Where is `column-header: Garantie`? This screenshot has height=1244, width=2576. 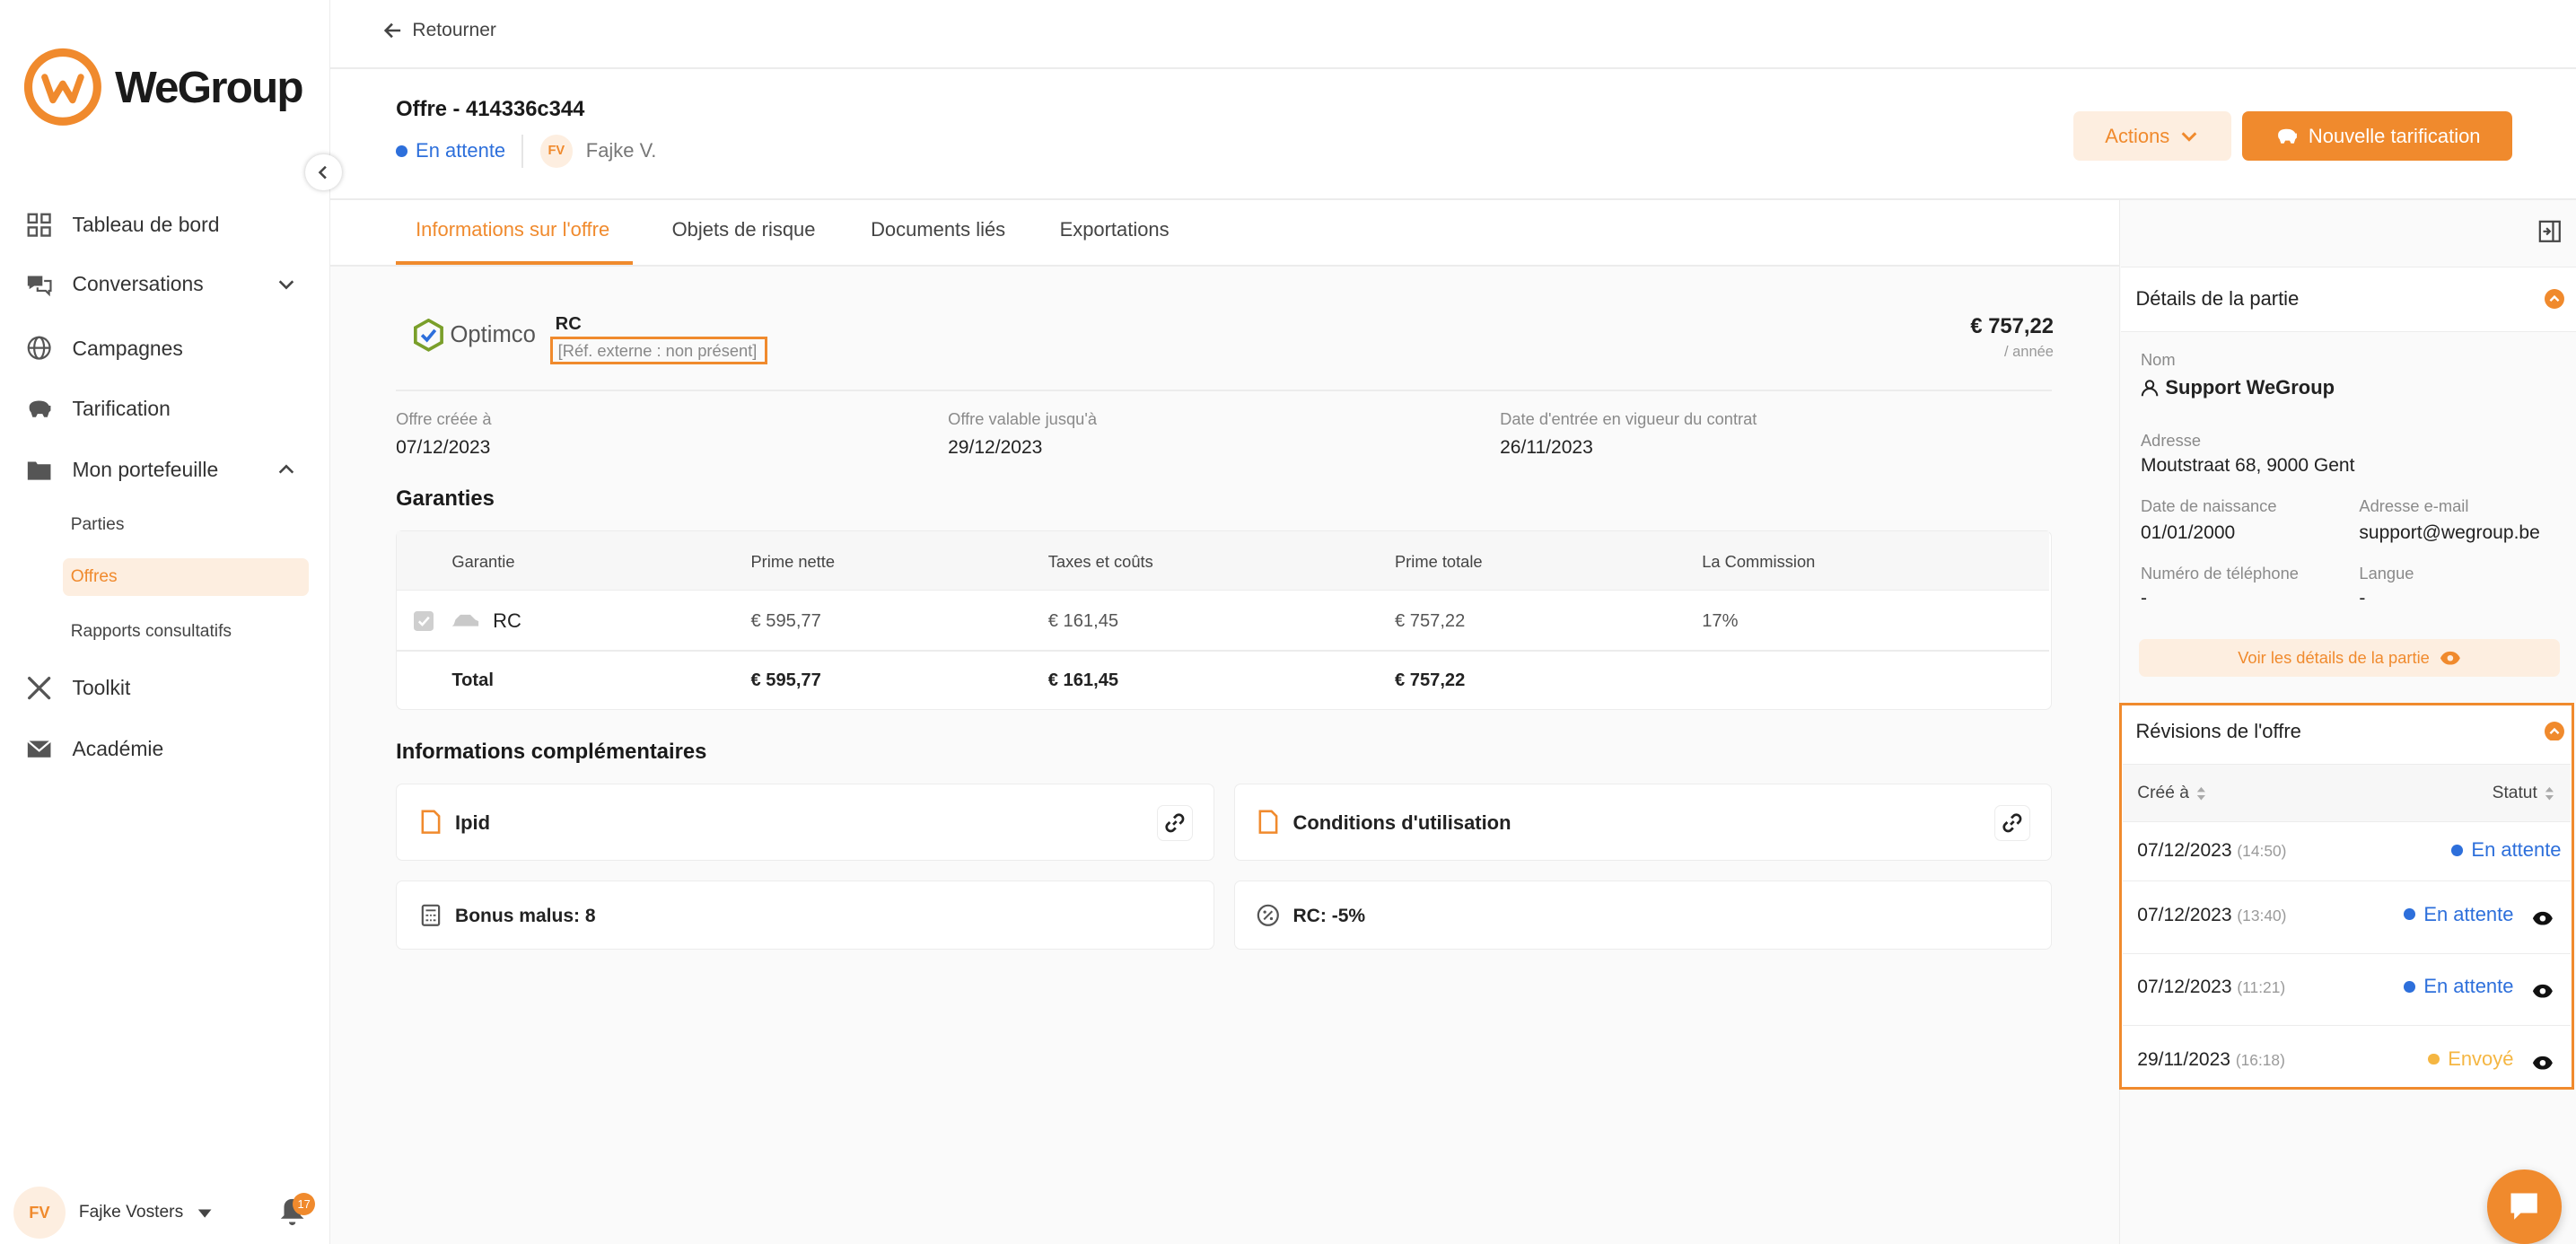
column-header: Garantie is located at coordinates (482, 562).